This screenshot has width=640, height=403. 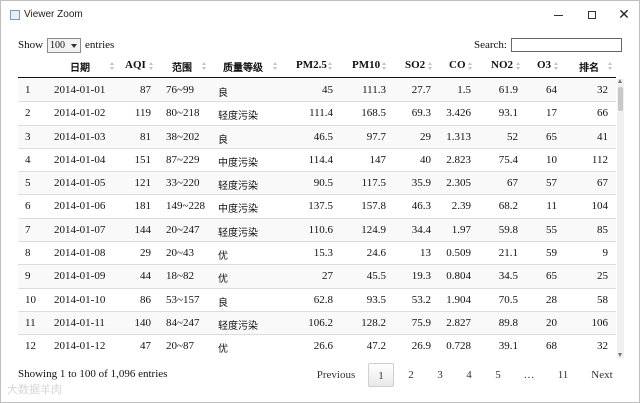 What do you see at coordinates (145, 346) in the screenshot?
I see `table-cell-aqi: 47` at bounding box center [145, 346].